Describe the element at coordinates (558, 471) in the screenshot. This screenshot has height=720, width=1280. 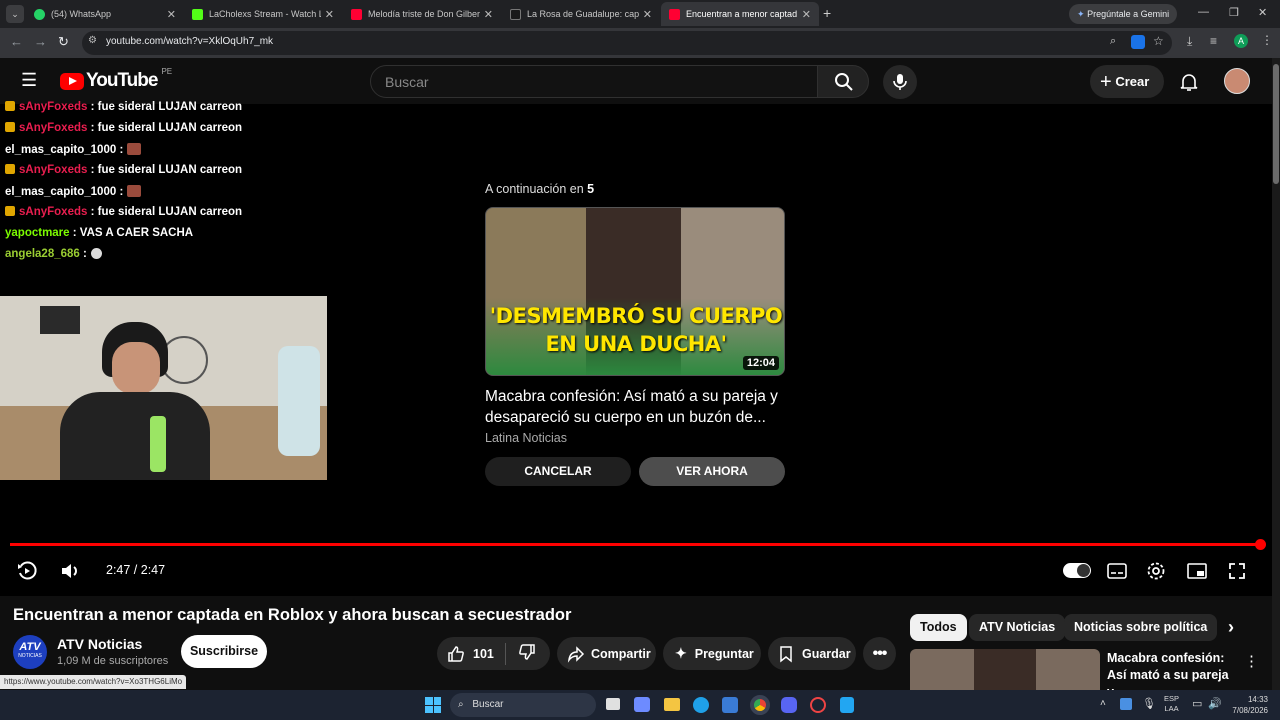
I see `cancel-button: CANCELAR` at that location.